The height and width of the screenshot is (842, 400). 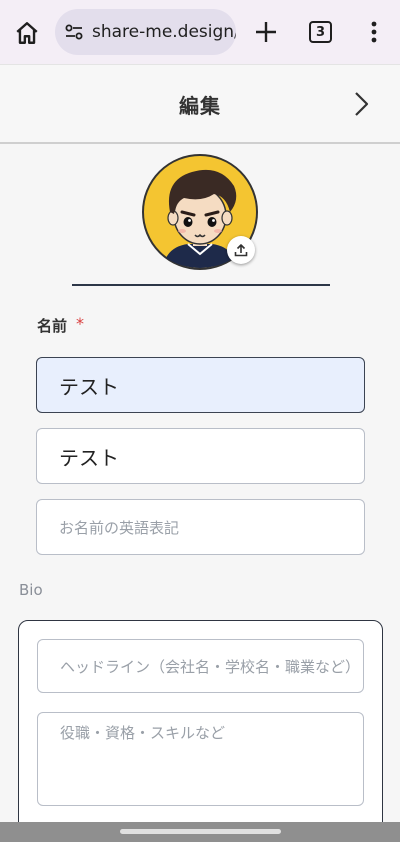 What do you see at coordinates (200, 759) in the screenshot?
I see `role-skills-textarea: 役職・資格・スキルなど` at bounding box center [200, 759].